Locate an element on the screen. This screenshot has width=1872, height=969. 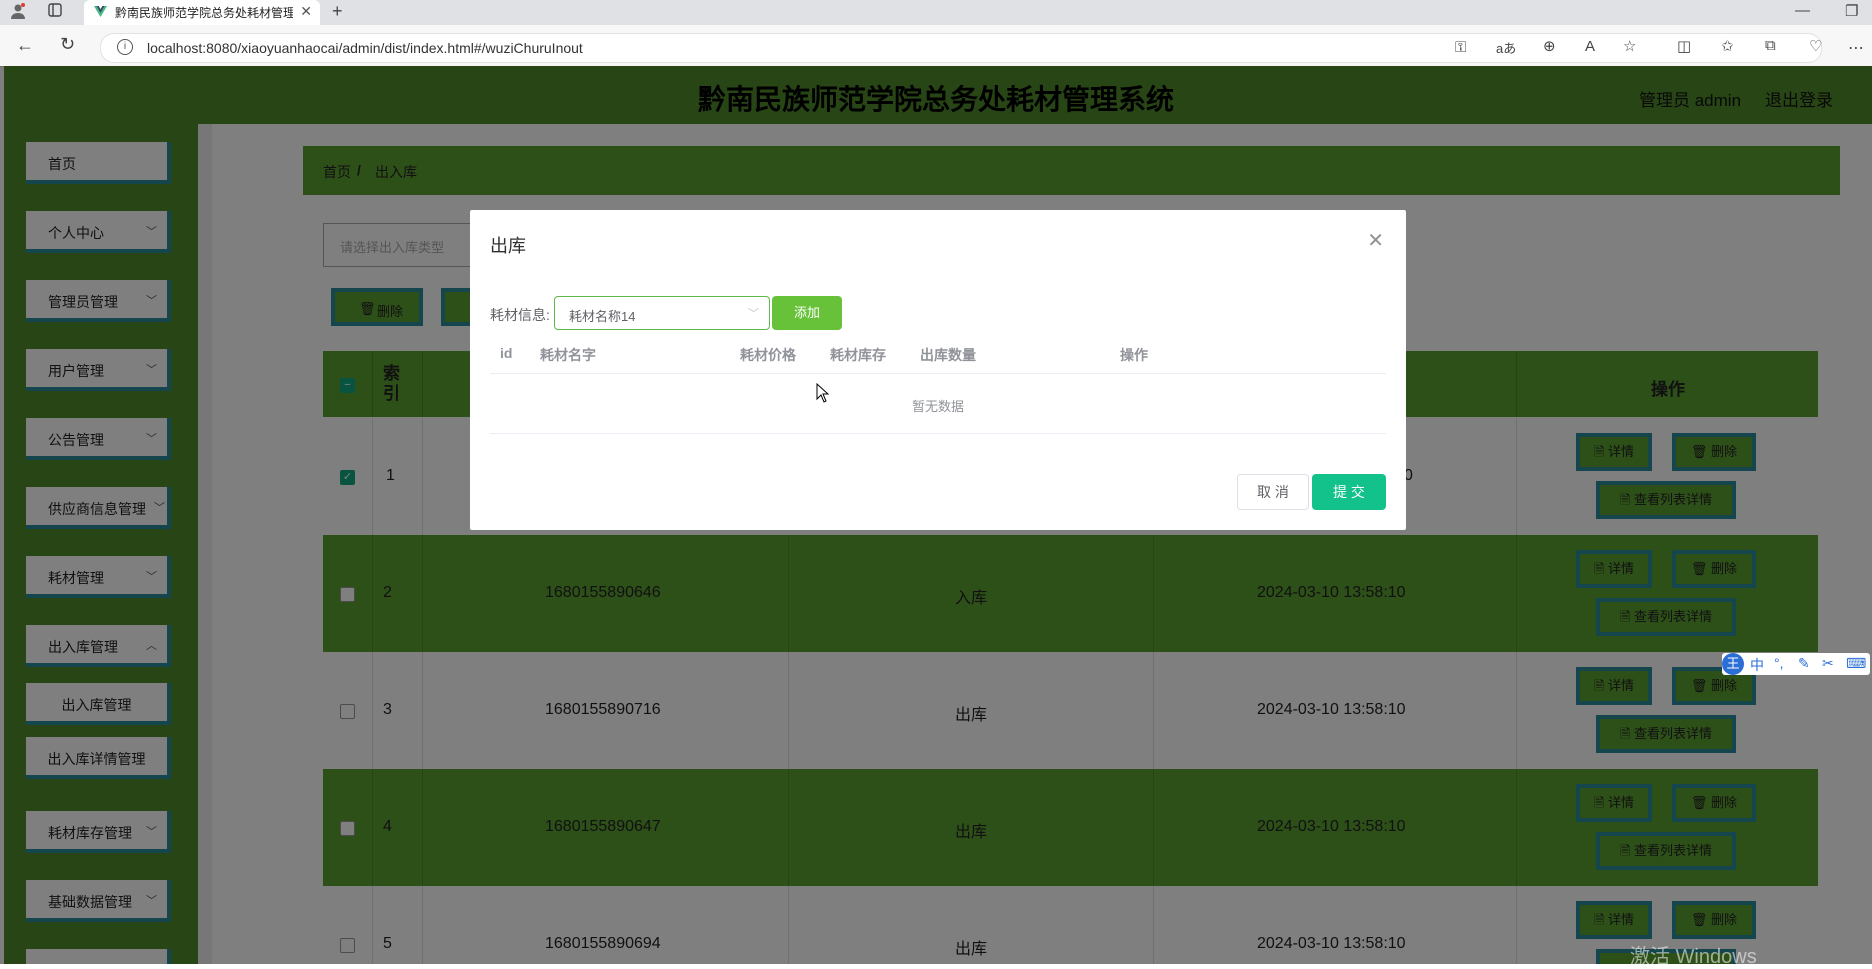
empty-data-text: 暂无数据 is located at coordinates (937, 406).